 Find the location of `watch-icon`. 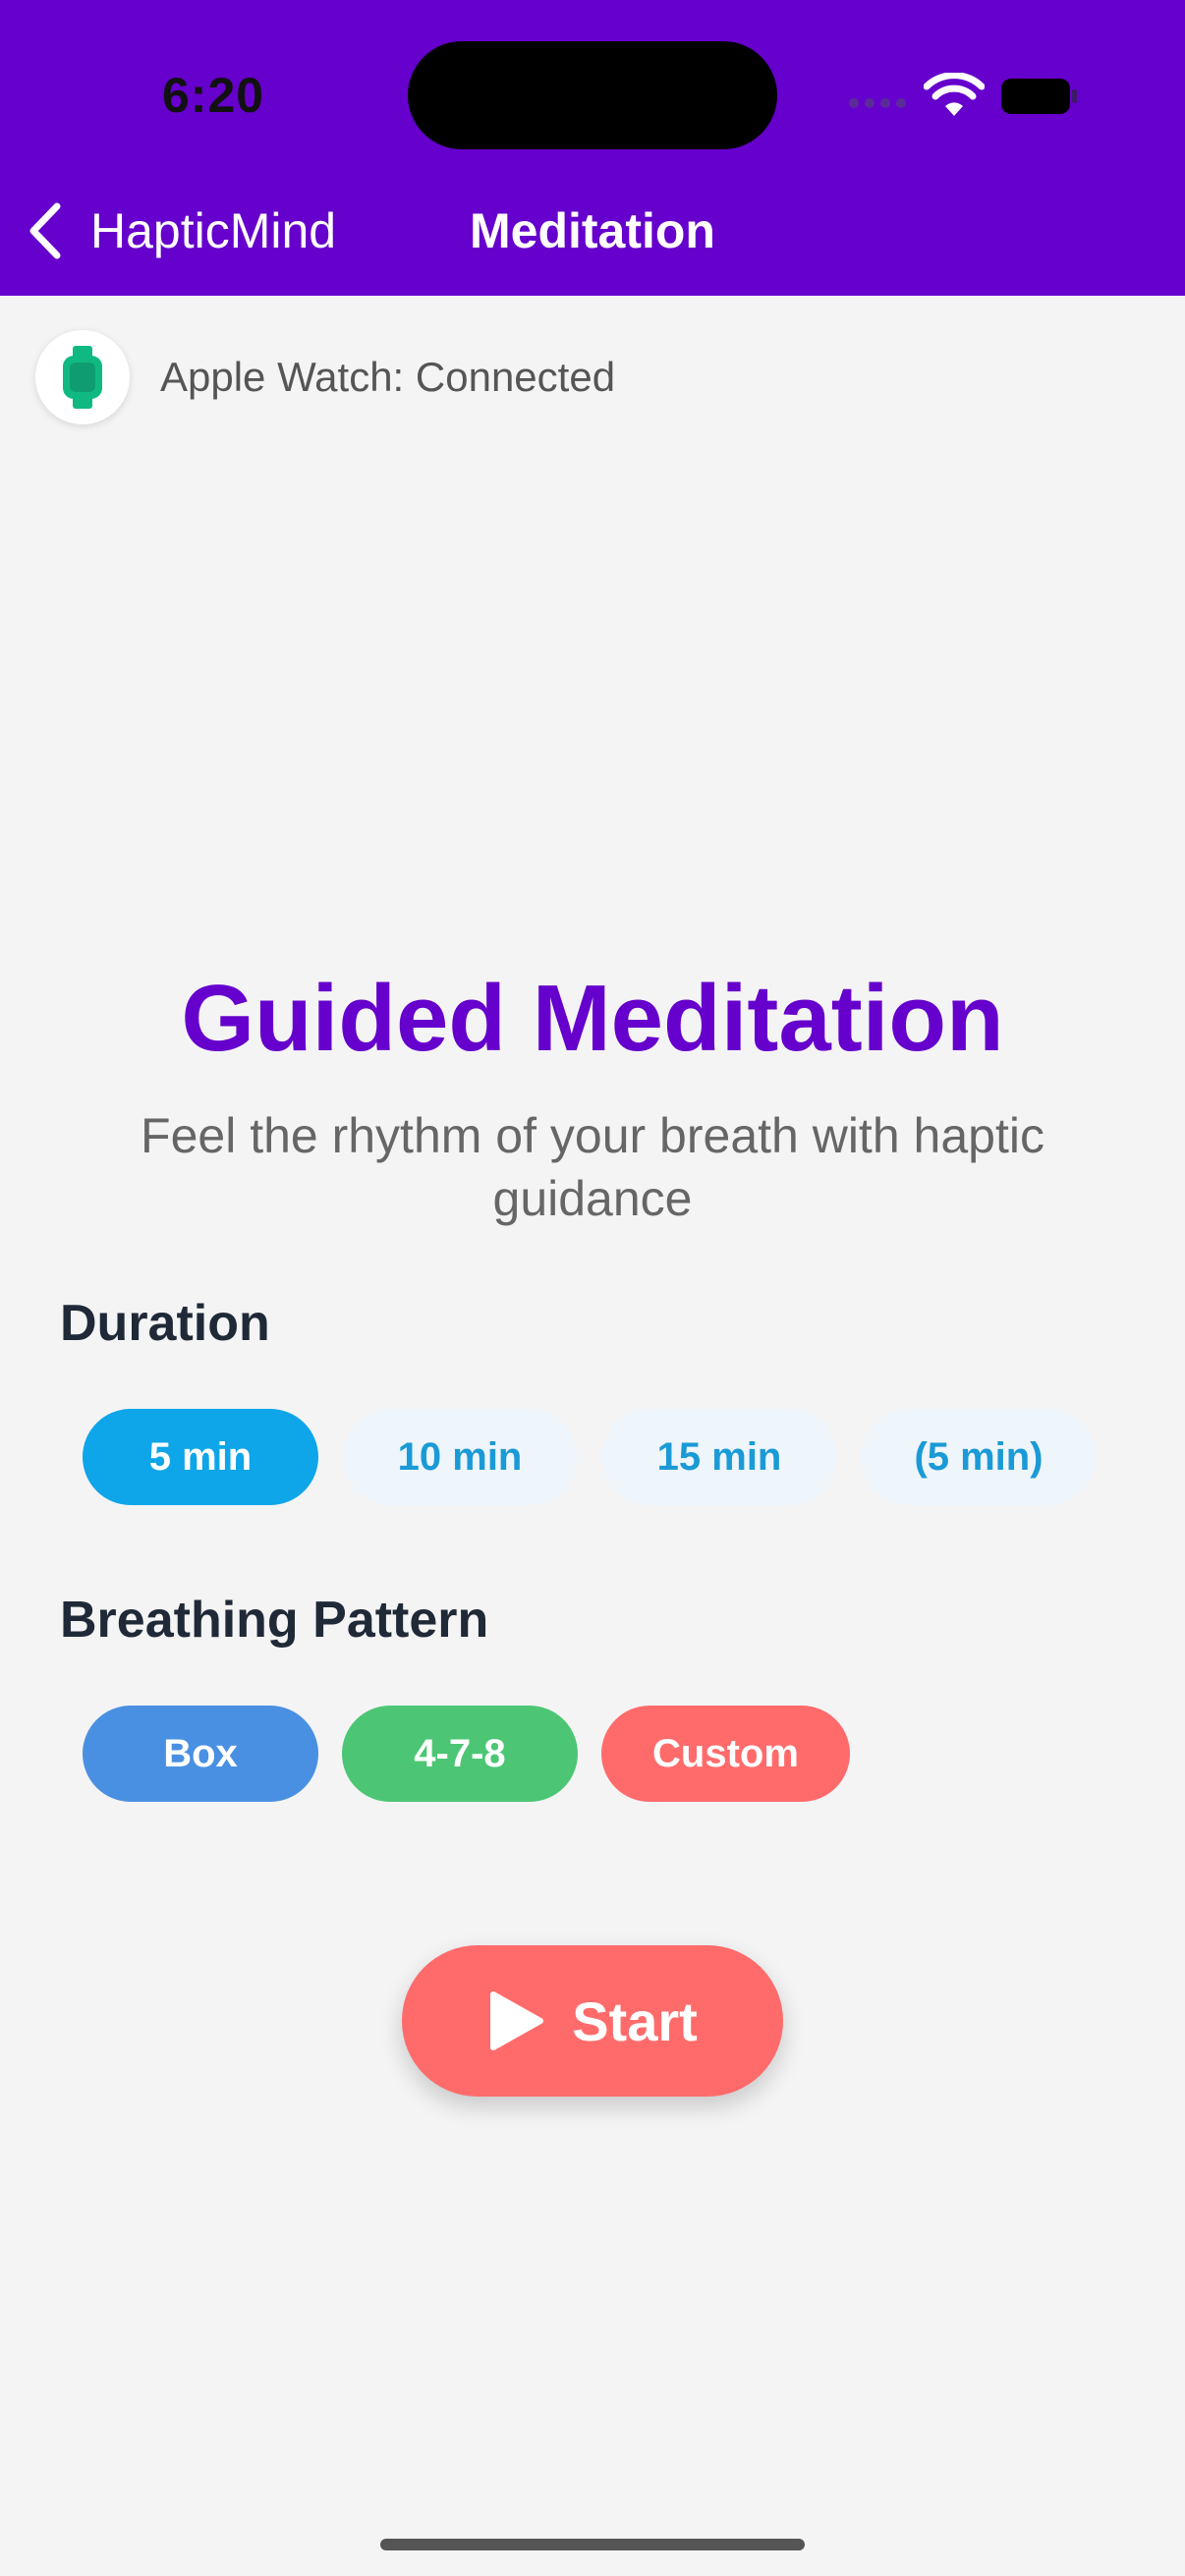

watch-icon is located at coordinates (83, 377).